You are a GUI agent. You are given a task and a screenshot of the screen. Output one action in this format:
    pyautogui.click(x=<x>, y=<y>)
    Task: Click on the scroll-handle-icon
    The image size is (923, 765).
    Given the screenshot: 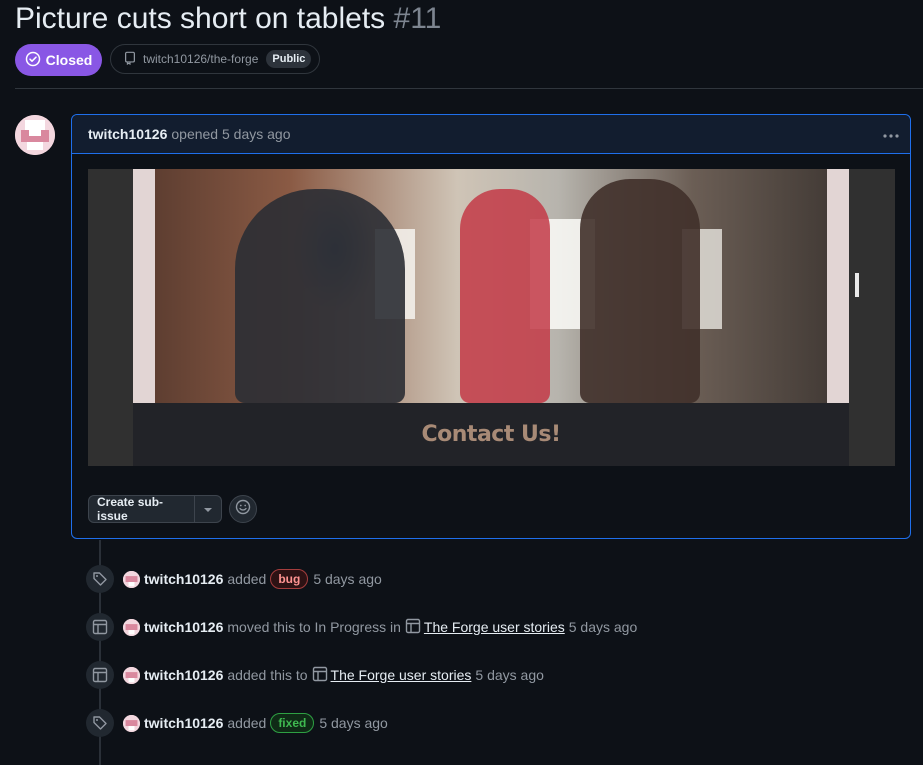 What is the action you would take?
    pyautogui.click(x=857, y=285)
    